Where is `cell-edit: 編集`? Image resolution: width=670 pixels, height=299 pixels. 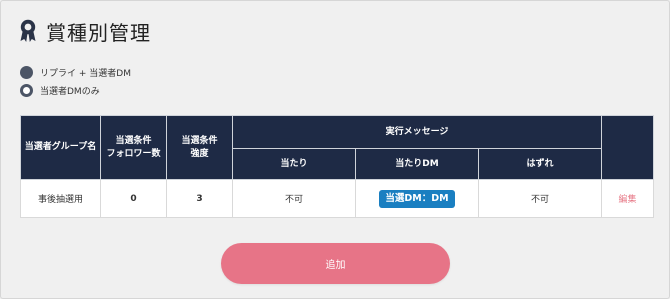
cell-edit: 編集 is located at coordinates (628, 198).